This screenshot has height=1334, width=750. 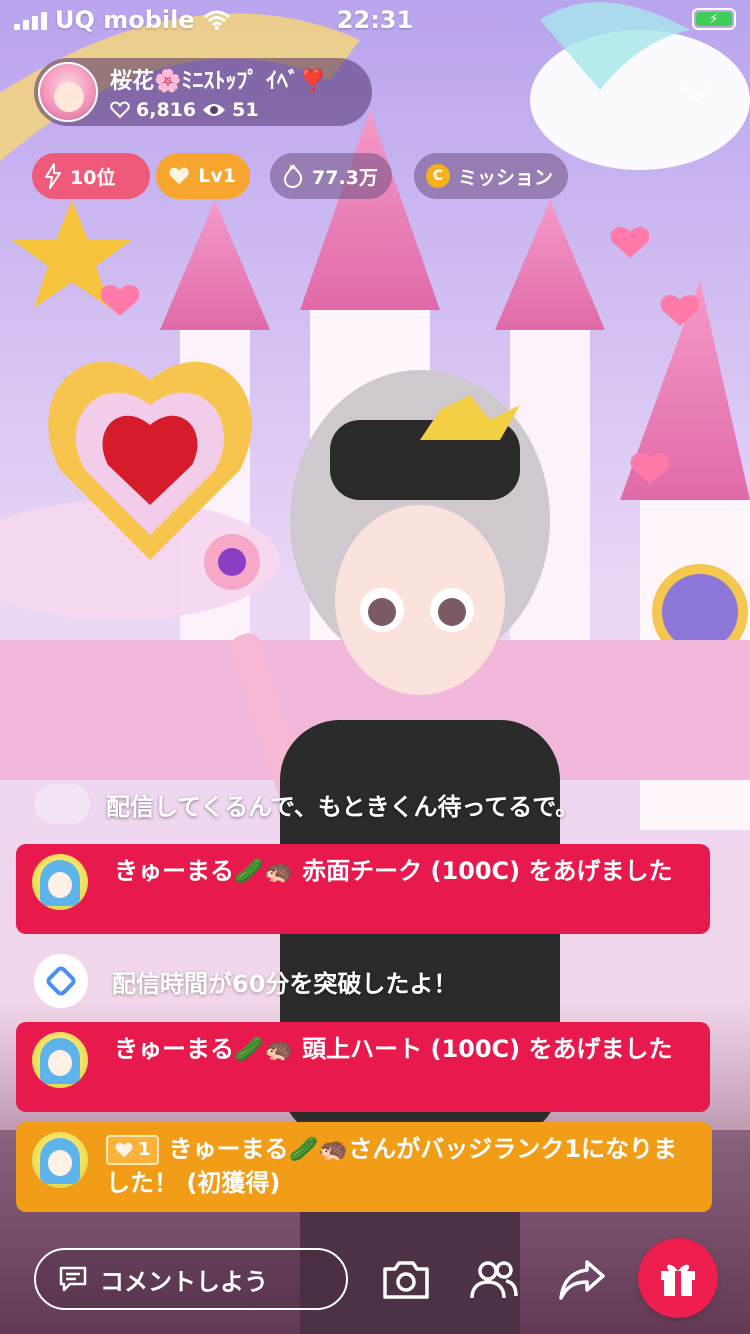 I want to click on flame-icon, so click(x=293, y=176).